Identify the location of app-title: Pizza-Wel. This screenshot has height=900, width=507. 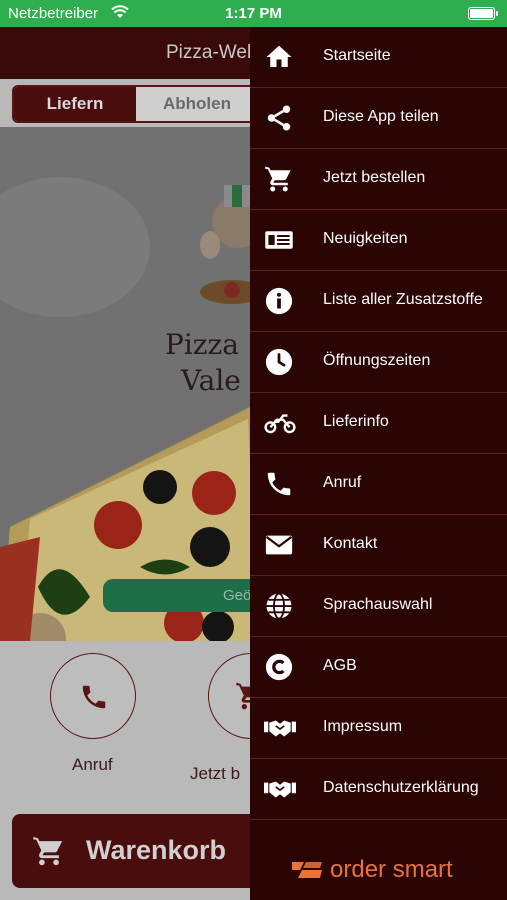
(209, 52).